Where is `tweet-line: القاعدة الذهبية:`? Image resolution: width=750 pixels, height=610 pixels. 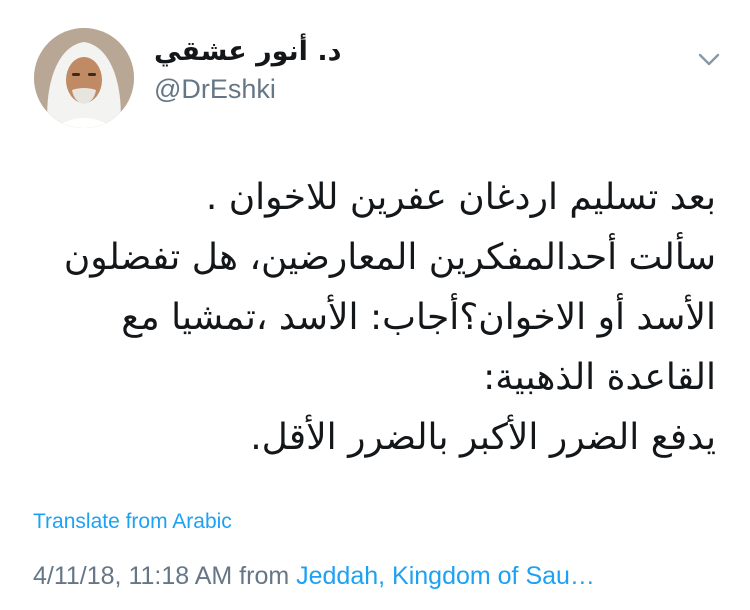
tweet-line: القاعدة الذهبية: is located at coordinates (599, 377).